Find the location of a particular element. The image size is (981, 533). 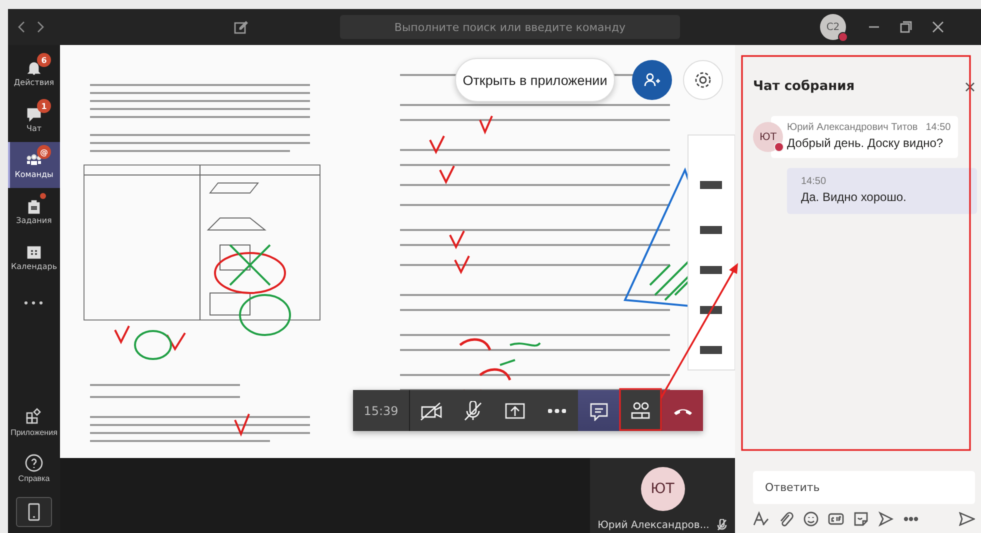

compose-icon is located at coordinates (241, 27).